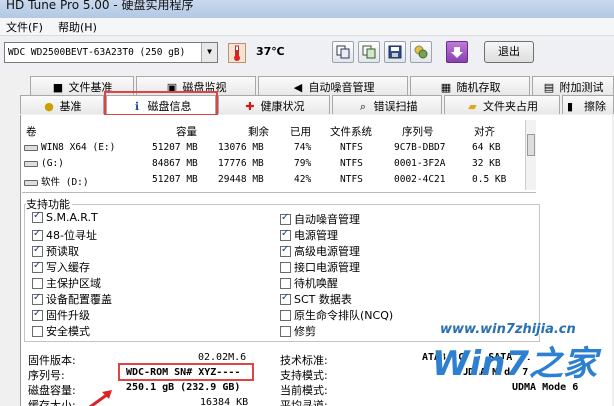 The width and height of the screenshot is (614, 406). What do you see at coordinates (304, 375) in the screenshot?
I see `support-mode-label: 支持模式:` at bounding box center [304, 375].